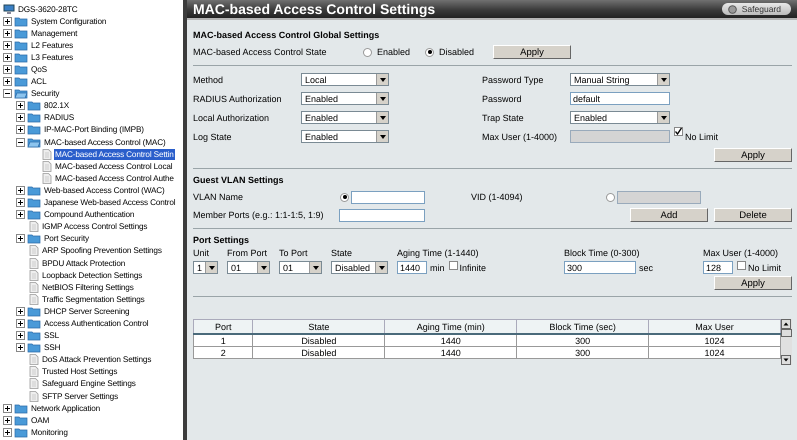  Describe the element at coordinates (104, 190) in the screenshot. I see `tree-item: Web-based Access Control (WAC)` at that location.